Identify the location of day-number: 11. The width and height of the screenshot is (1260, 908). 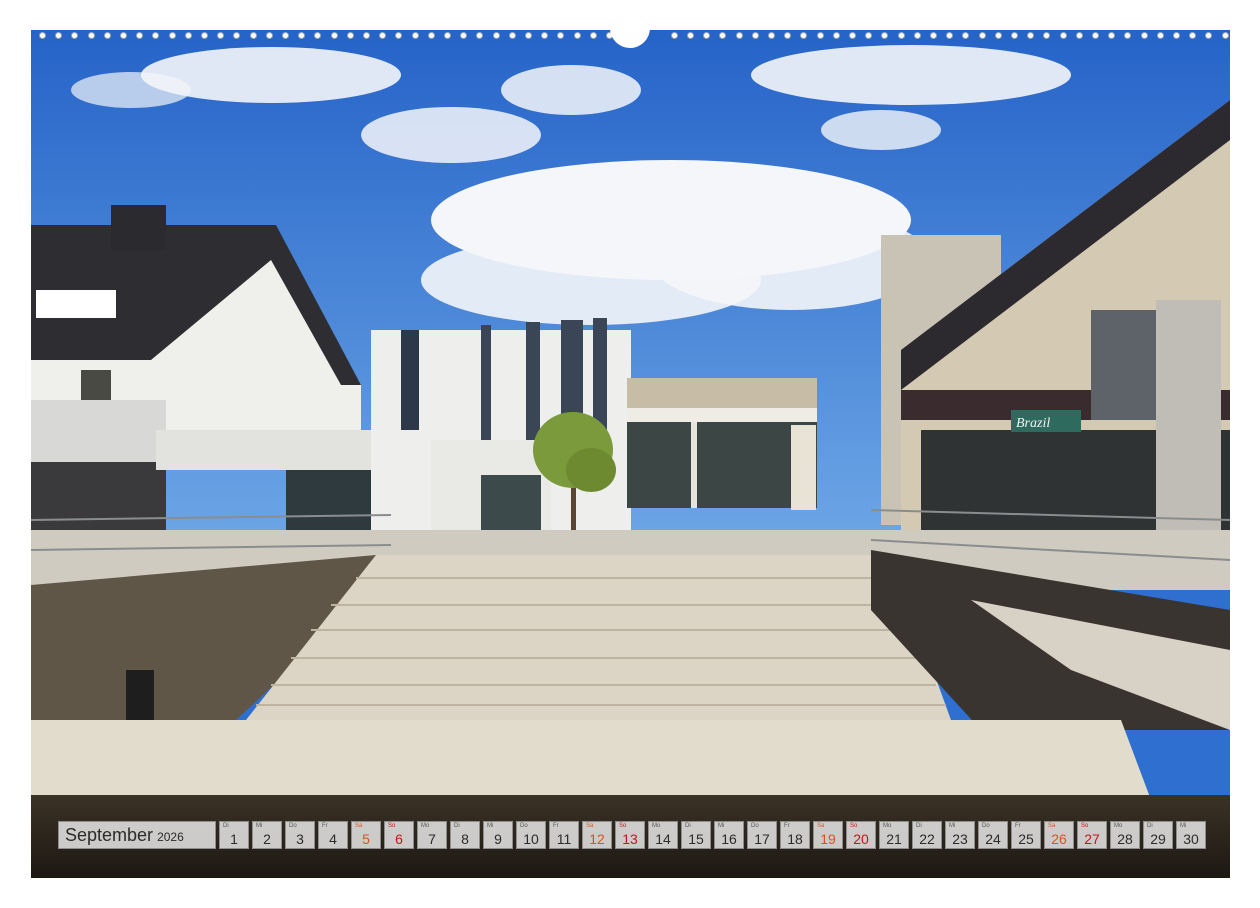
(564, 839).